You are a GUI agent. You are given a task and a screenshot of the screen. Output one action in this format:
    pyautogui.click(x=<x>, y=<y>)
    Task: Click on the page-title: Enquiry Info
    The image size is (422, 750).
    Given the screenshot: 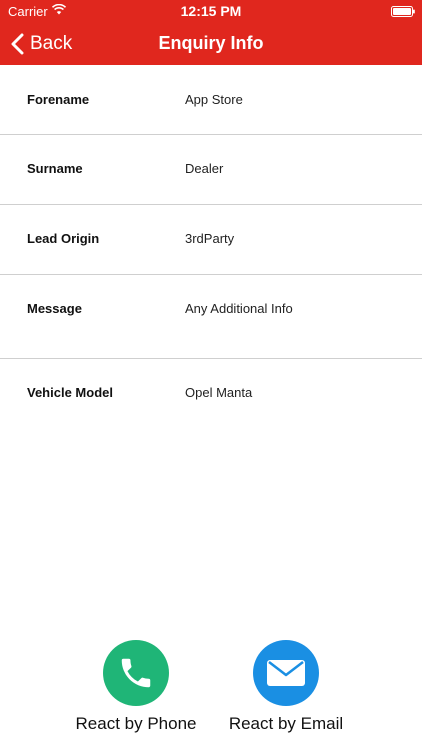 What is the action you would take?
    pyautogui.click(x=211, y=43)
    